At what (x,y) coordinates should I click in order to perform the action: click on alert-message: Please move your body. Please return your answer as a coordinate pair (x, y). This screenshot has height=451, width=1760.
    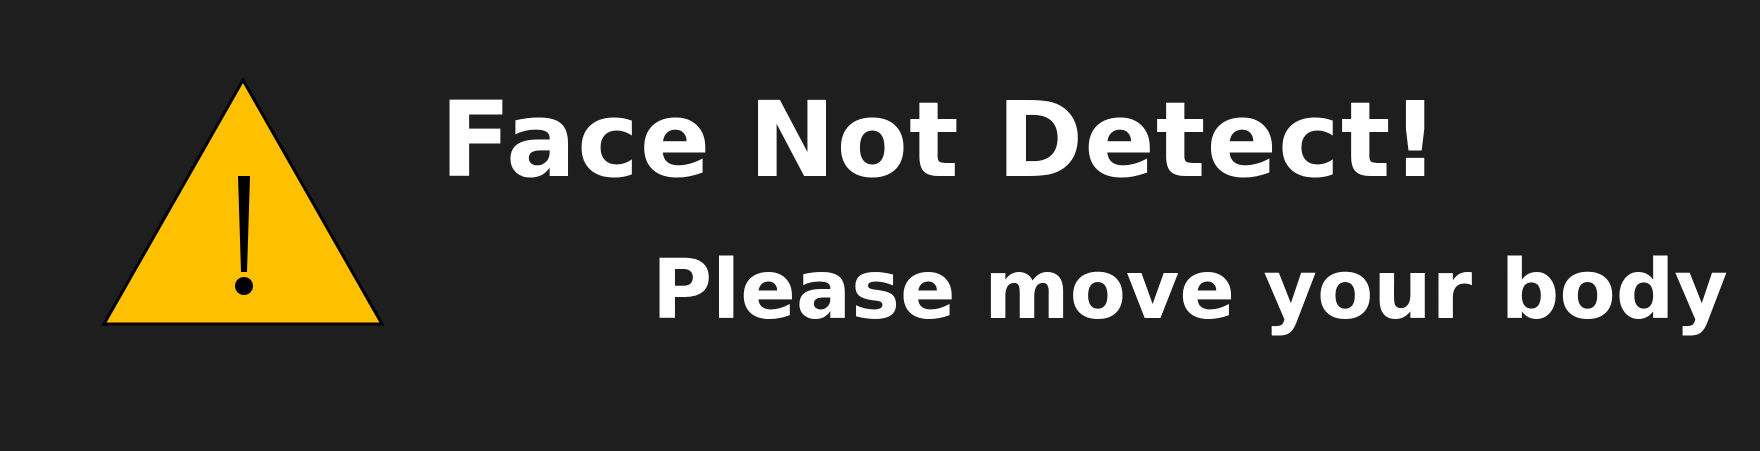
    Looking at the image, I should click on (1190, 290).